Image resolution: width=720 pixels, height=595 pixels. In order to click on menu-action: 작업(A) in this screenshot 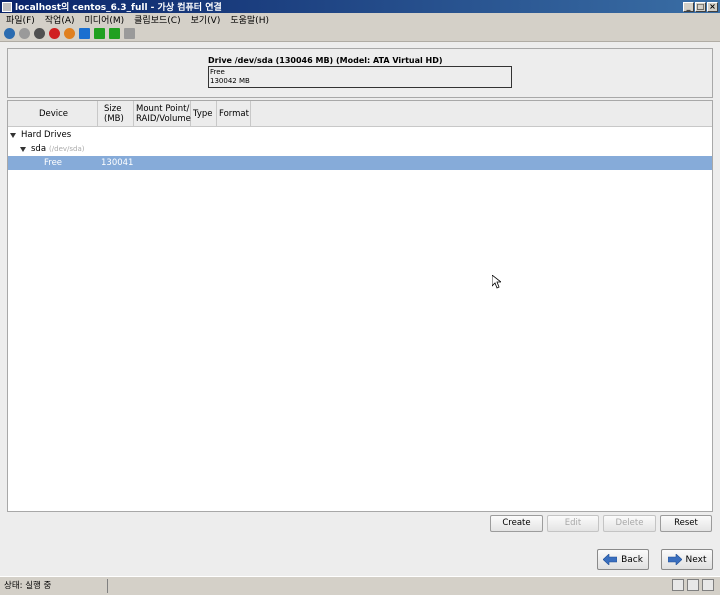, I will do `click(60, 19)`.